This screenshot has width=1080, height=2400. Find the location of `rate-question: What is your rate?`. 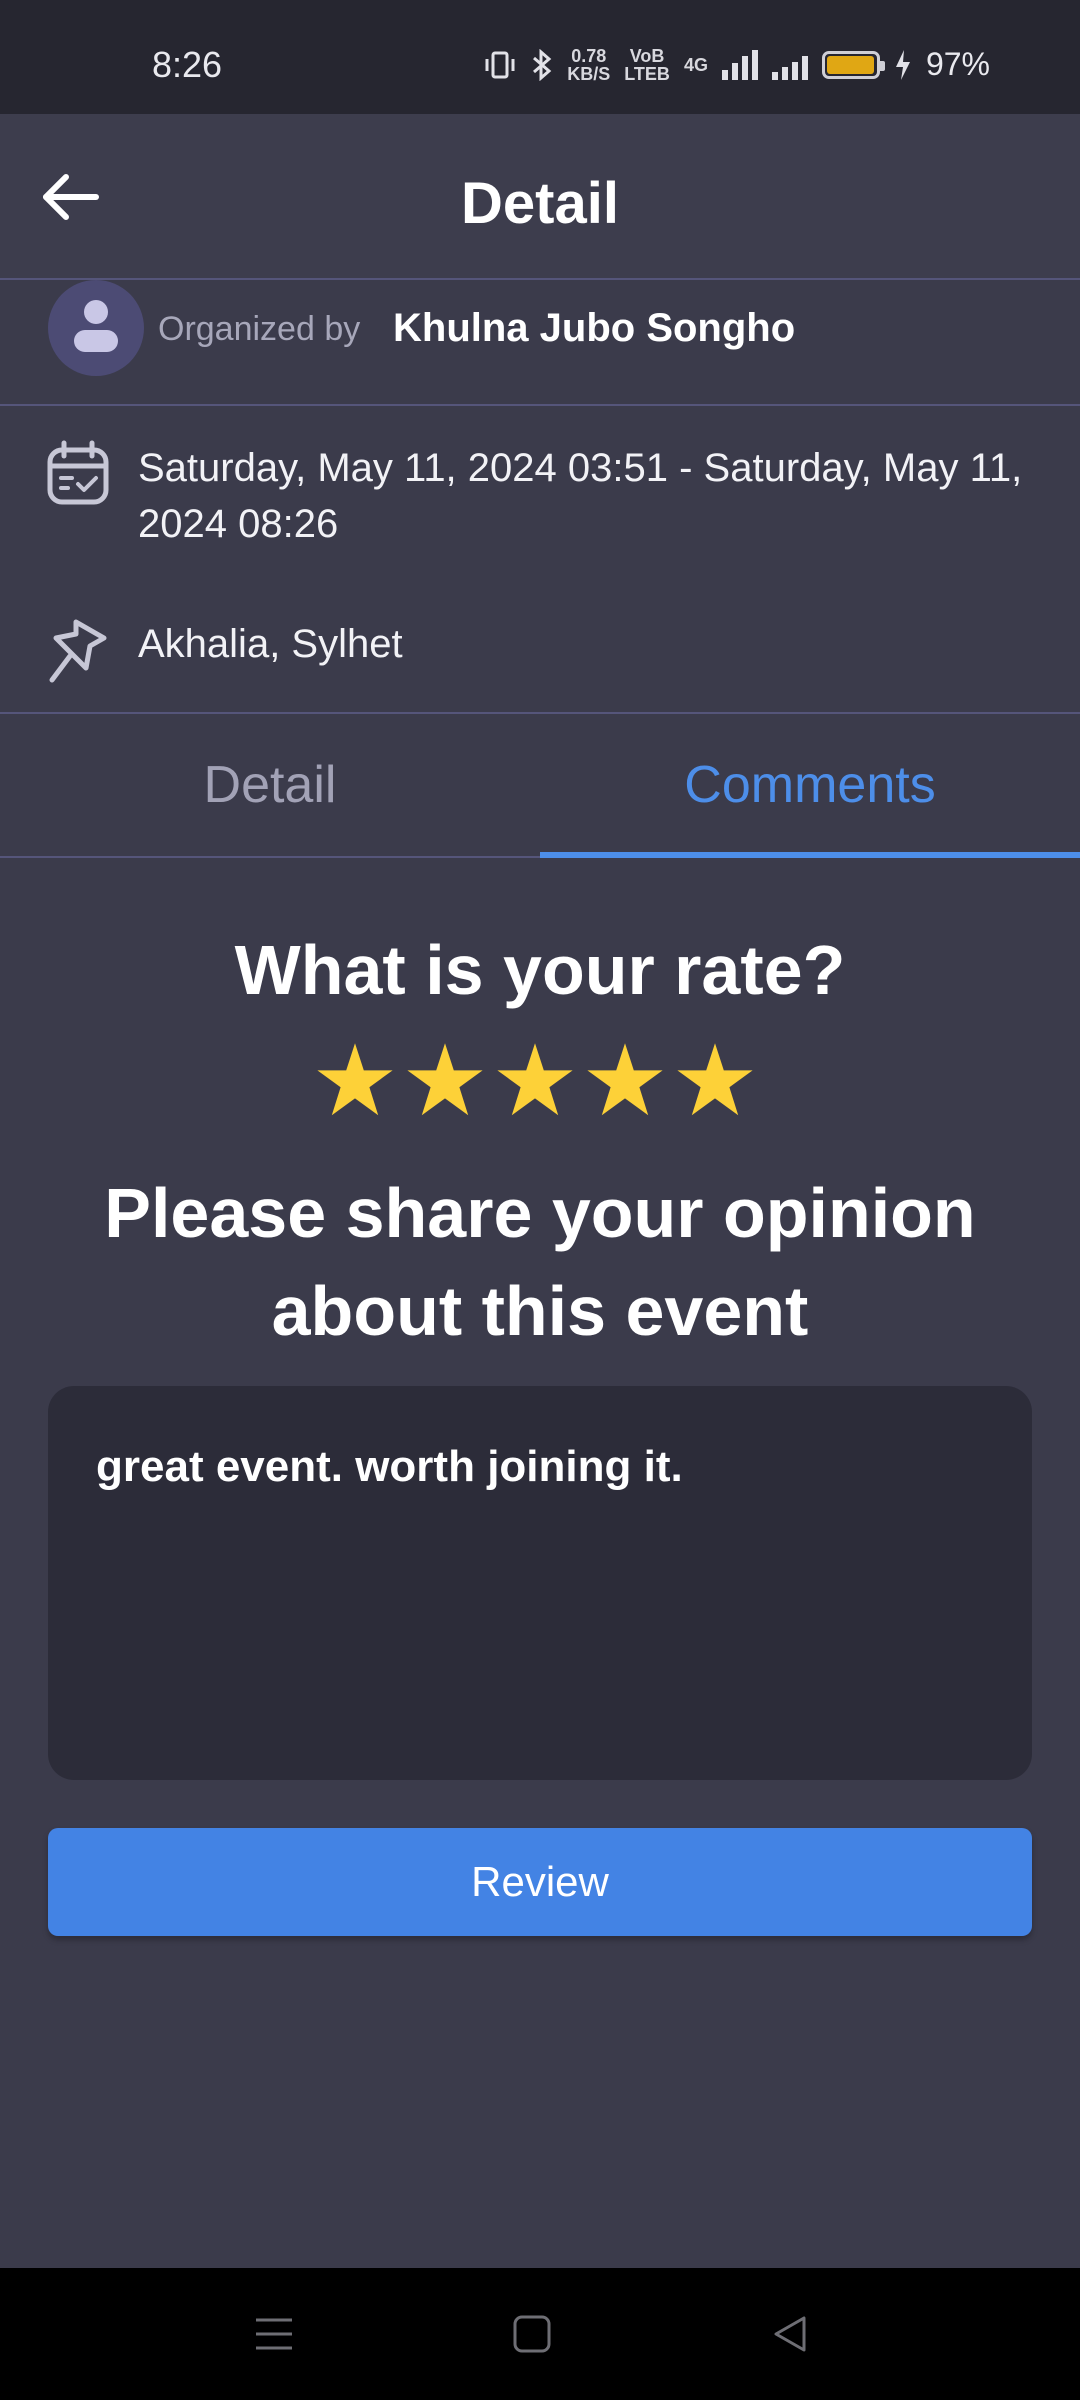

rate-question: What is your rate? is located at coordinates (540, 970).